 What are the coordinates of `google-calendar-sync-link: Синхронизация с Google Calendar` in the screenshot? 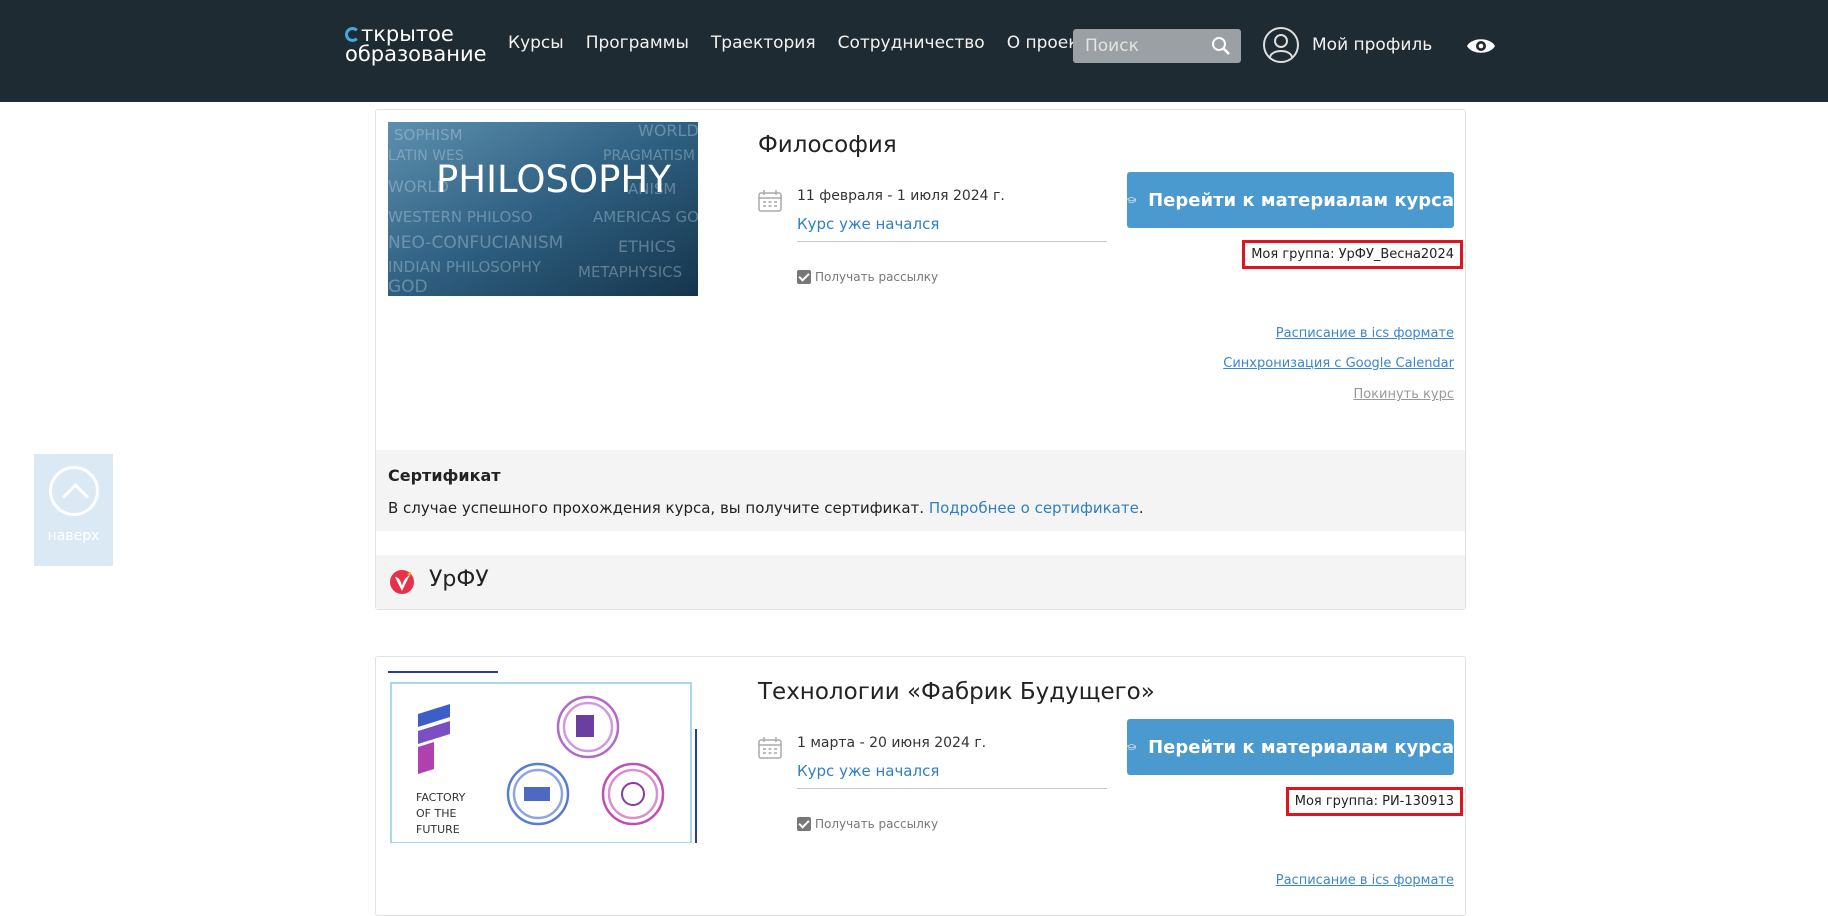 It's located at (1338, 363).